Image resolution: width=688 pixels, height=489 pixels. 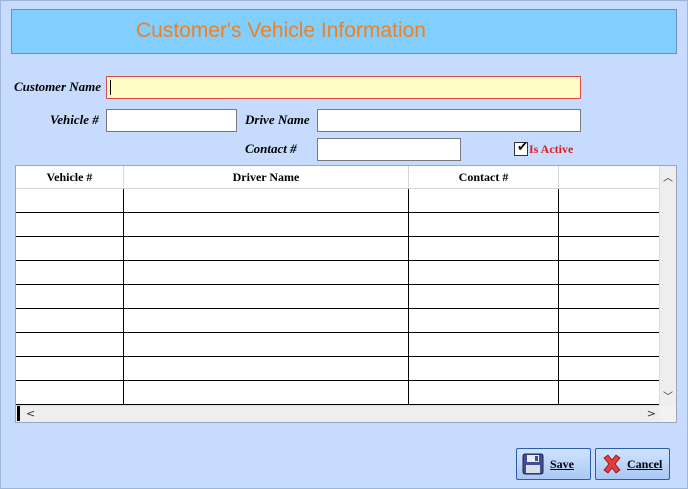 What do you see at coordinates (562, 464) in the screenshot?
I see `save-label: Save` at bounding box center [562, 464].